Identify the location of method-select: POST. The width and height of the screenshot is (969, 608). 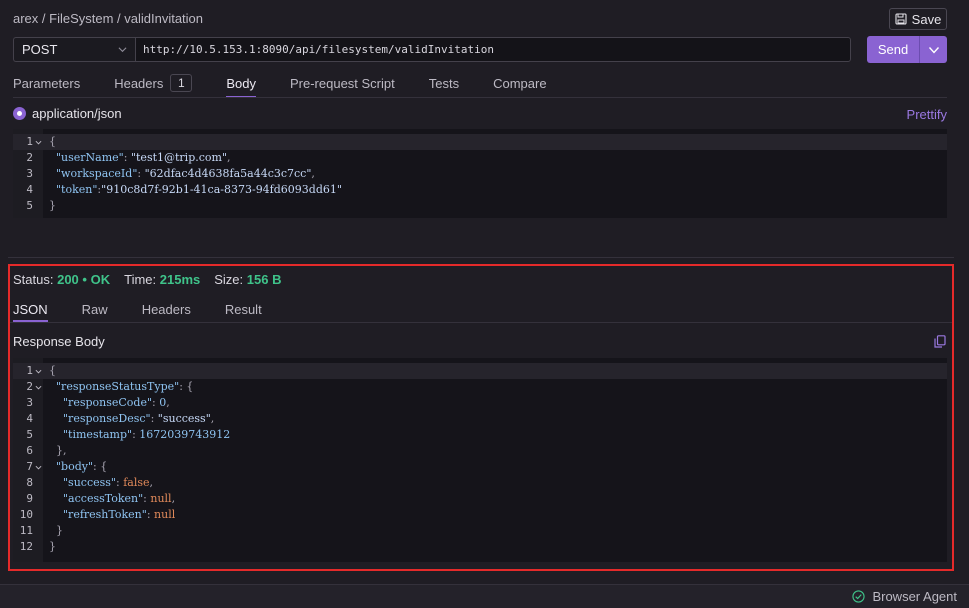
(74, 49).